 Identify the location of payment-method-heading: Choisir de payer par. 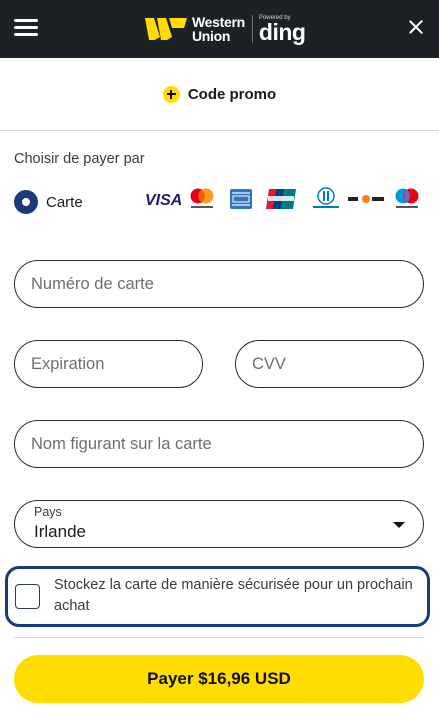
(79, 159).